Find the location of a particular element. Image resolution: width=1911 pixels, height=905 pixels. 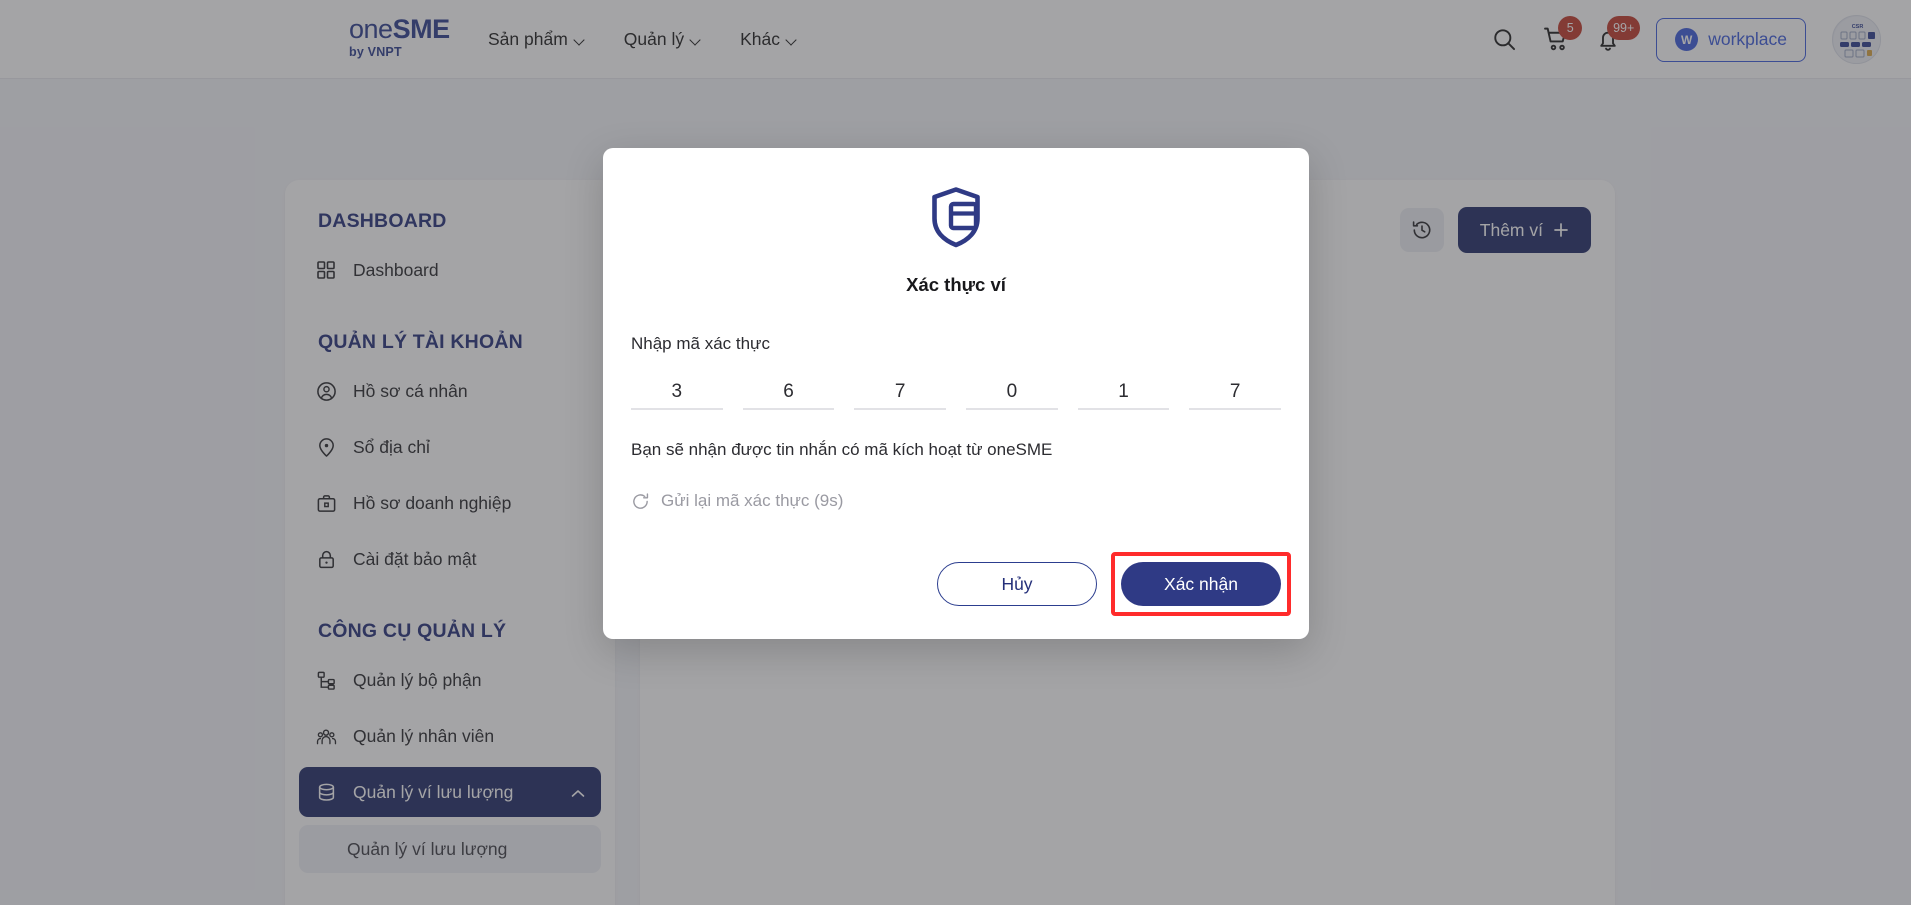

confirm-button-highlight: Xác nhận is located at coordinates (1201, 584).